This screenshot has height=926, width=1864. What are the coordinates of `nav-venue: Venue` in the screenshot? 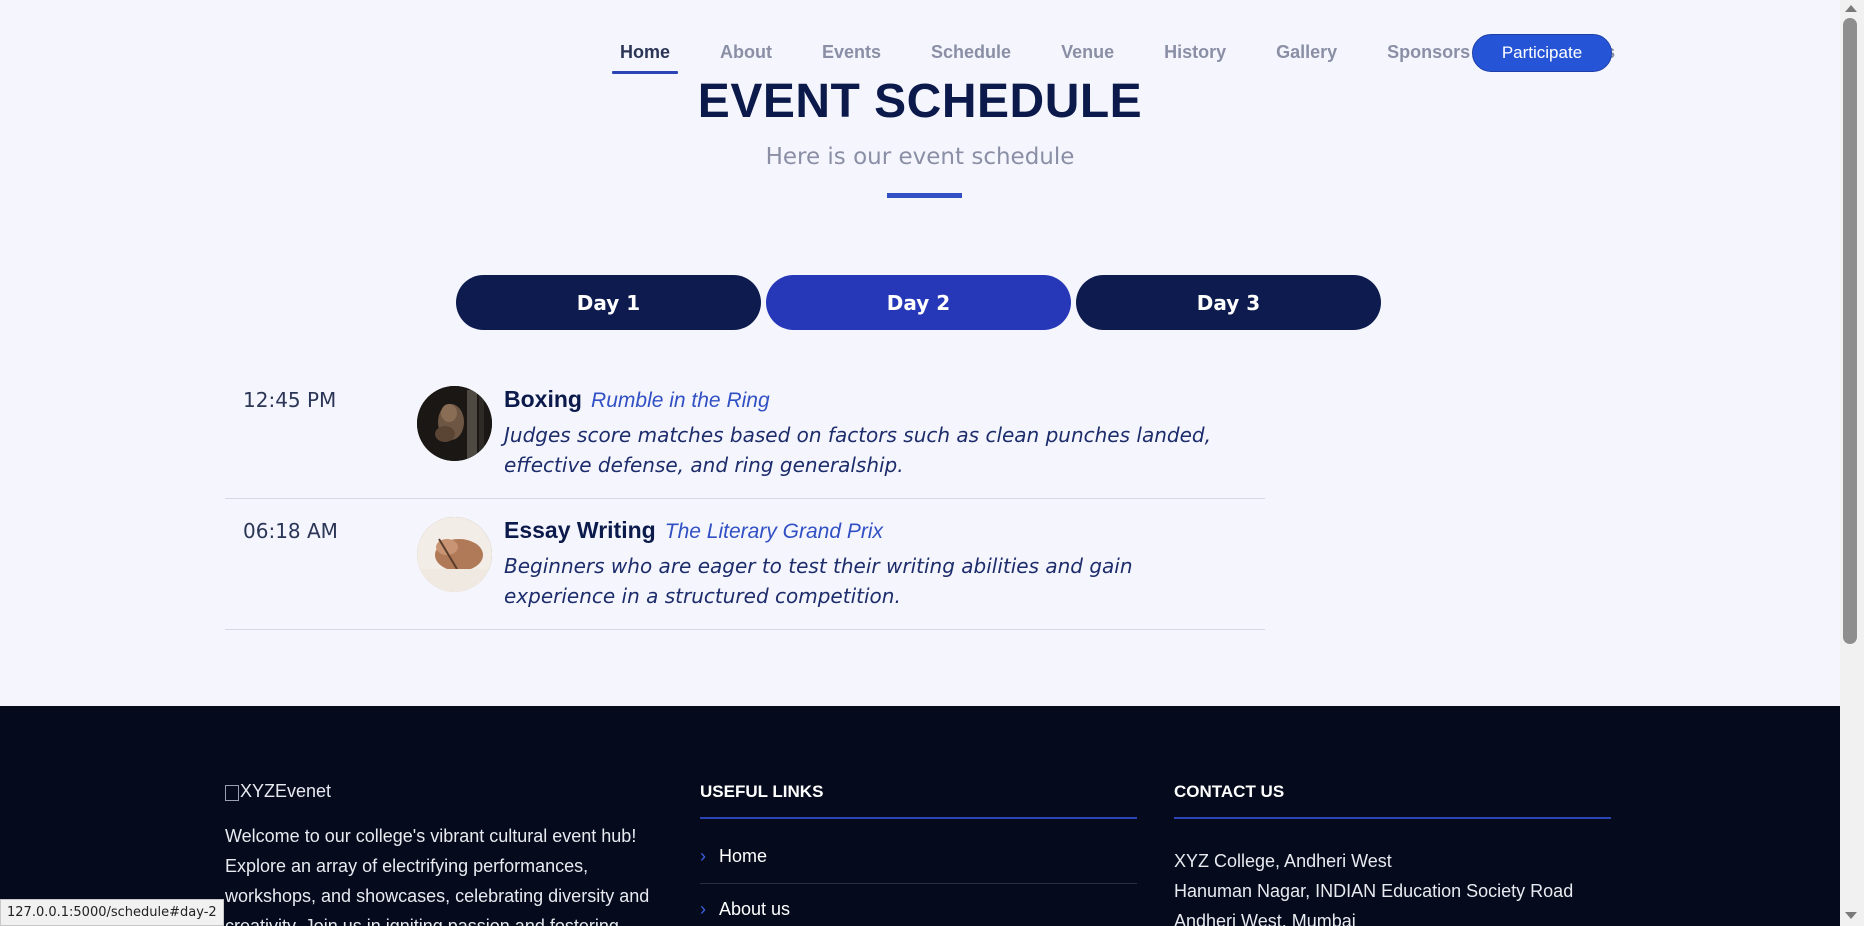 It's located at (1087, 54).